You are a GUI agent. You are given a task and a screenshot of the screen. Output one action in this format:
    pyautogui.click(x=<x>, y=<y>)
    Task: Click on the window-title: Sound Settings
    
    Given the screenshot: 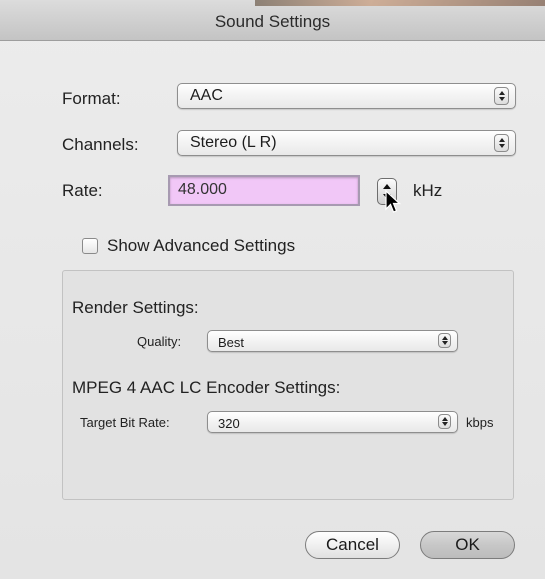 What is the action you would take?
    pyautogui.click(x=272, y=21)
    